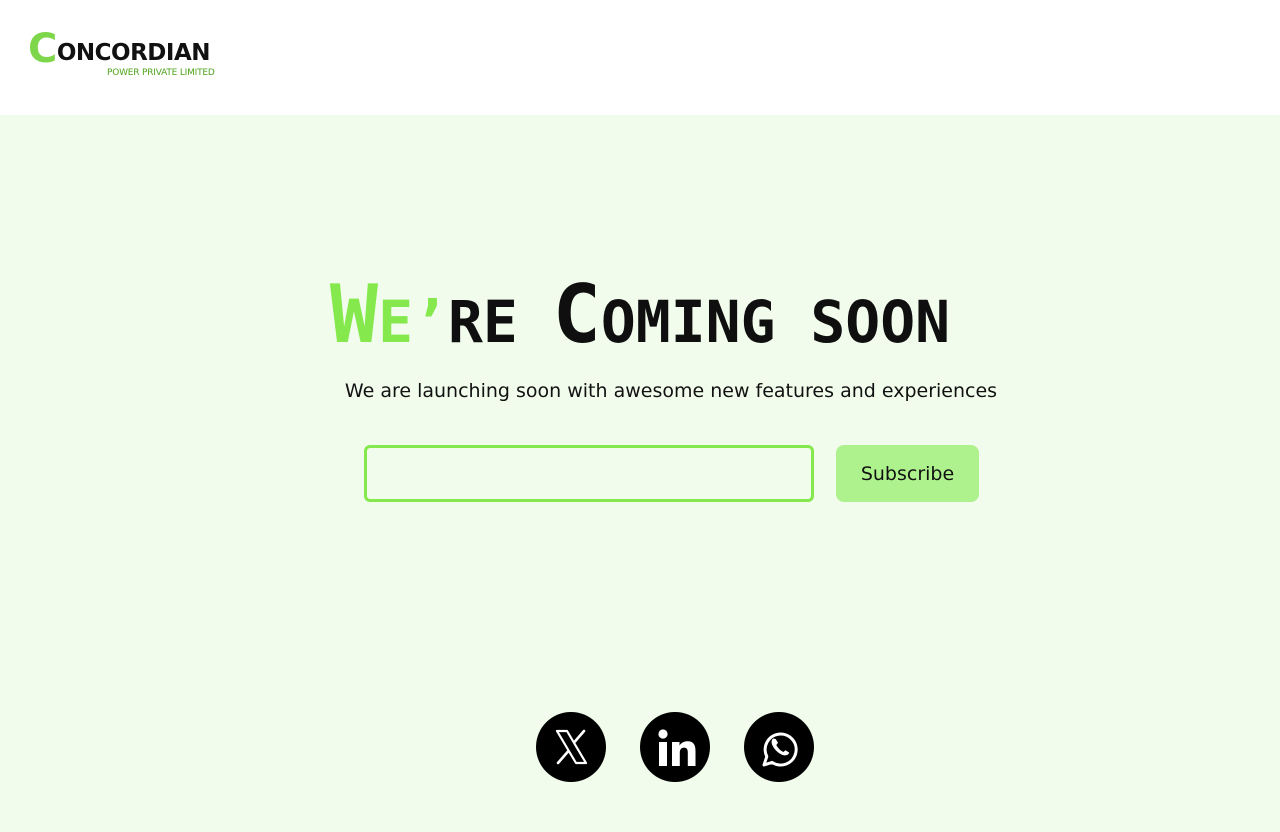  I want to click on logo-tagline: POWER PRIVATE LIMITED, so click(161, 73).